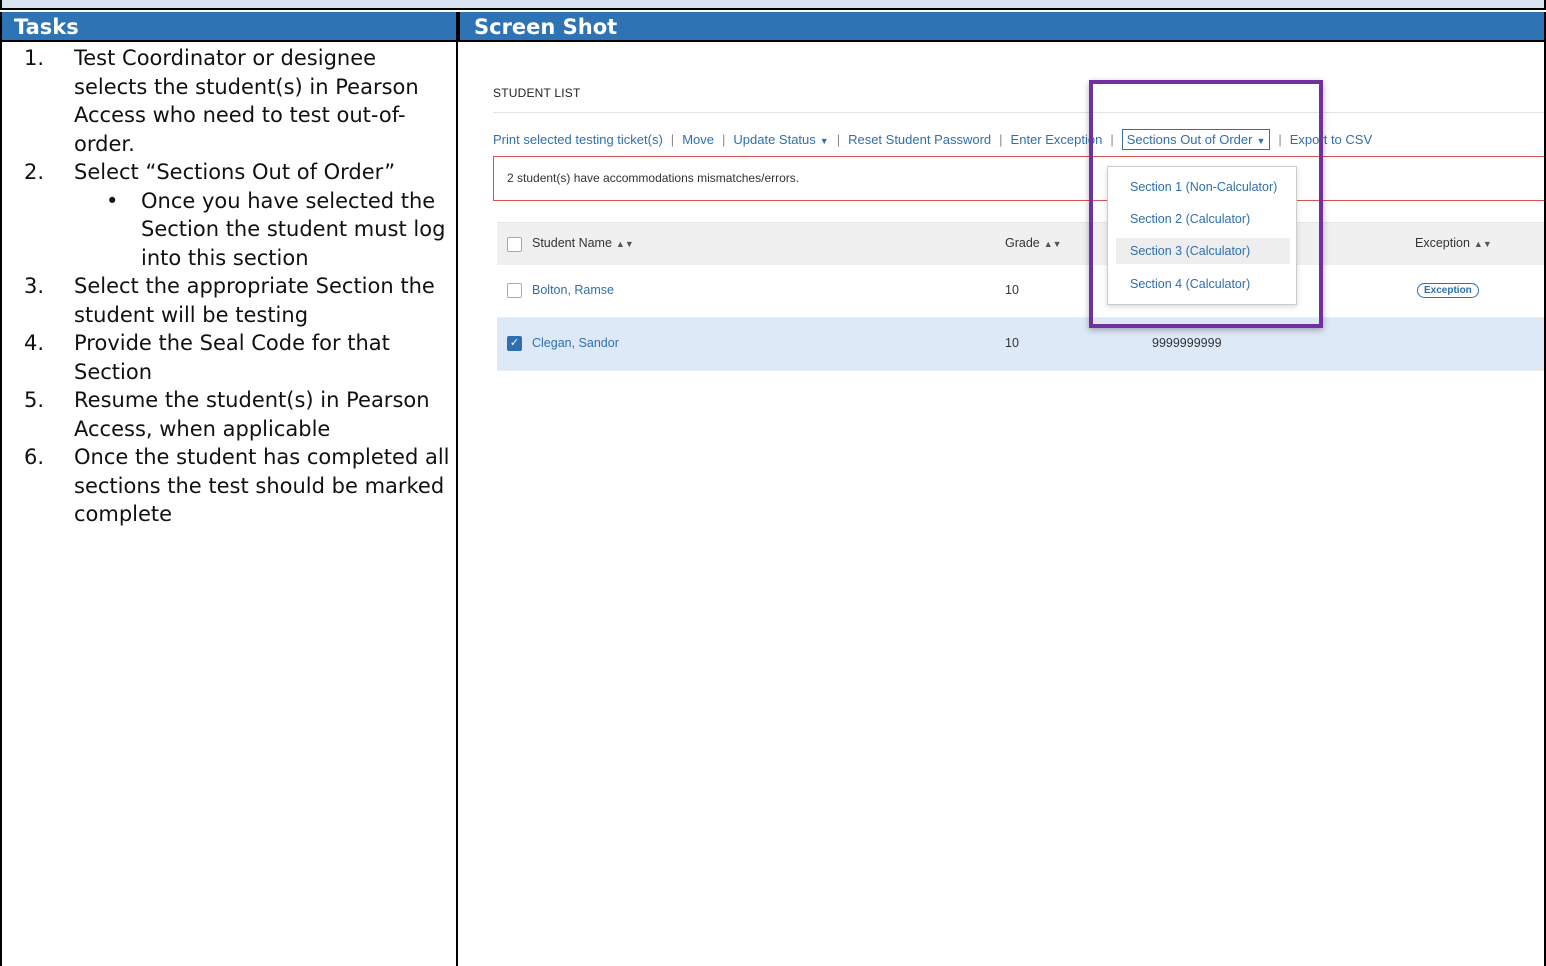  What do you see at coordinates (34, 58) in the screenshot?
I see `task-number: 1.` at bounding box center [34, 58].